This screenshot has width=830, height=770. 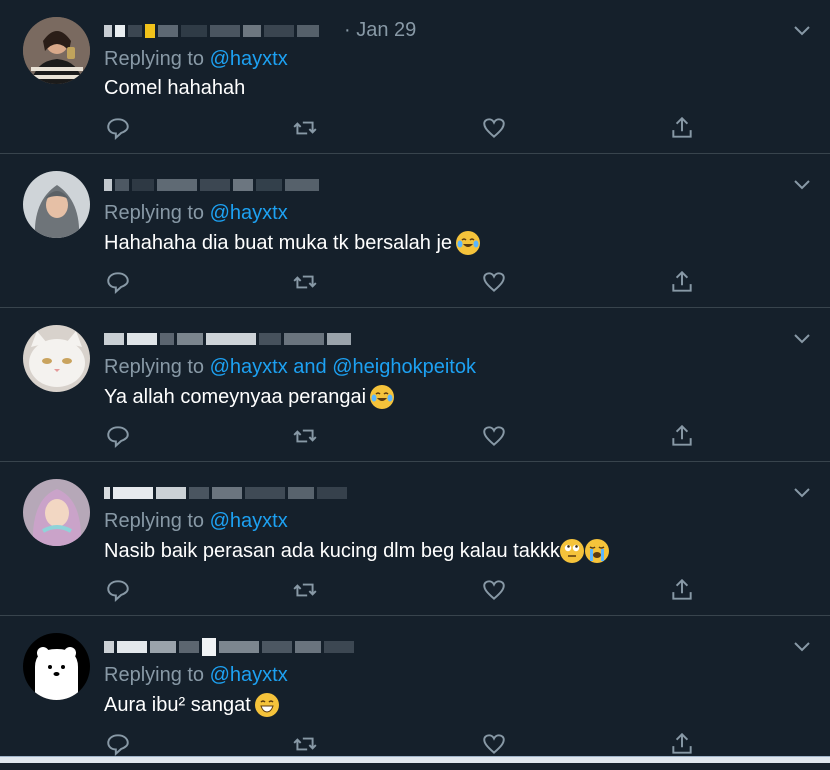 What do you see at coordinates (415, 759) in the screenshot?
I see `taskbar-edge` at bounding box center [415, 759].